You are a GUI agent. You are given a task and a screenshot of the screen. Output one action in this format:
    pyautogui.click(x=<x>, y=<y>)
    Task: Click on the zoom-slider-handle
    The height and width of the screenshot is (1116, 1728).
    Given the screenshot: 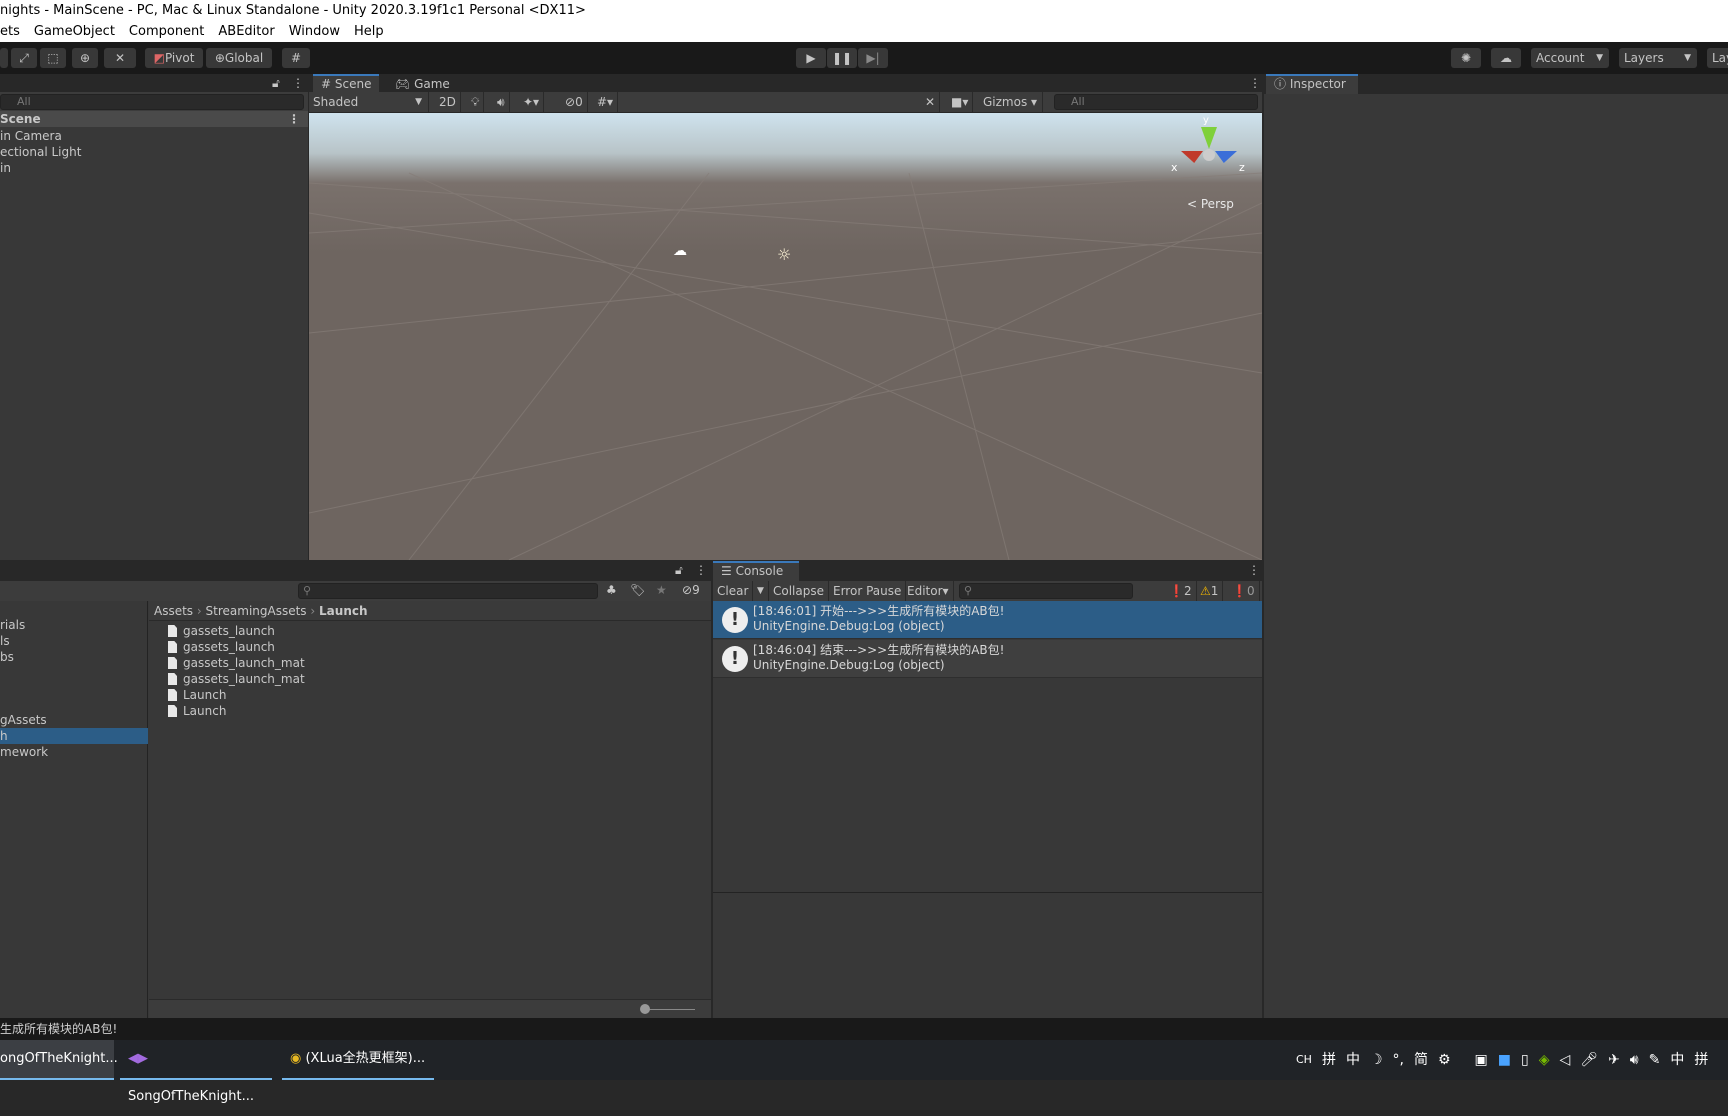 What is the action you would take?
    pyautogui.click(x=645, y=1009)
    